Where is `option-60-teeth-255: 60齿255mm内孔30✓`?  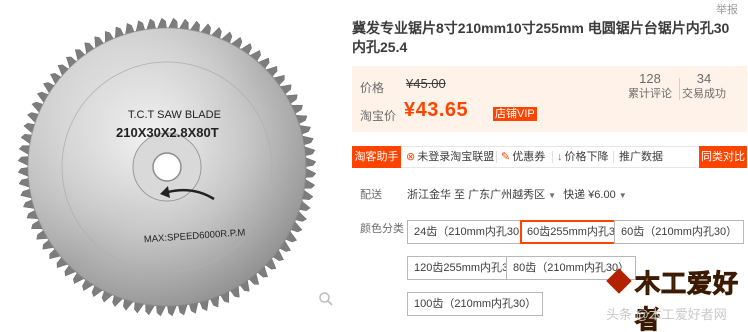
option-60-teeth-255: 60齿255mm内孔30✓ is located at coordinates (574, 232).